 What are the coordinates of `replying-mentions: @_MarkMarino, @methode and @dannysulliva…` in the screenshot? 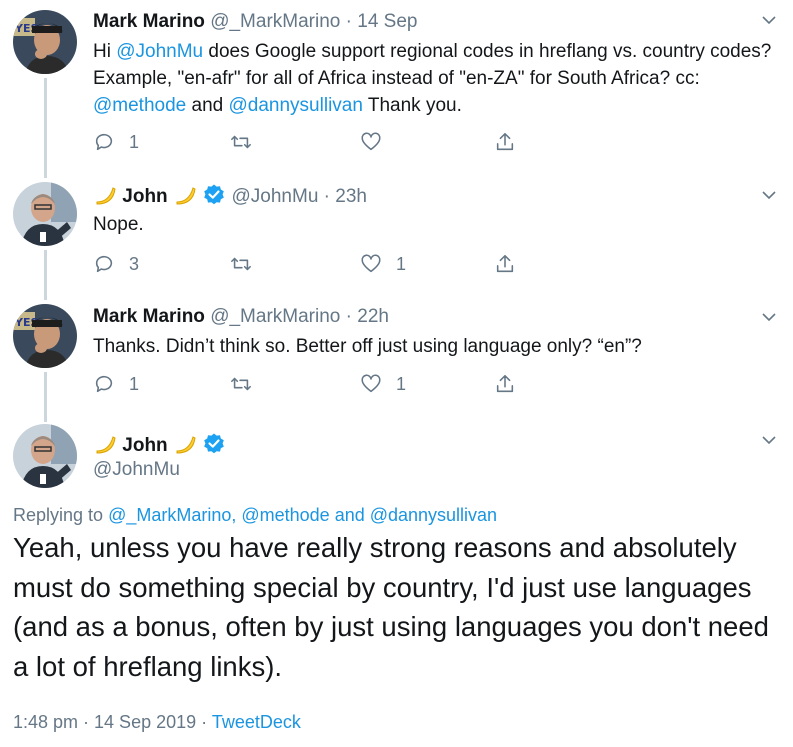 It's located at (302, 515).